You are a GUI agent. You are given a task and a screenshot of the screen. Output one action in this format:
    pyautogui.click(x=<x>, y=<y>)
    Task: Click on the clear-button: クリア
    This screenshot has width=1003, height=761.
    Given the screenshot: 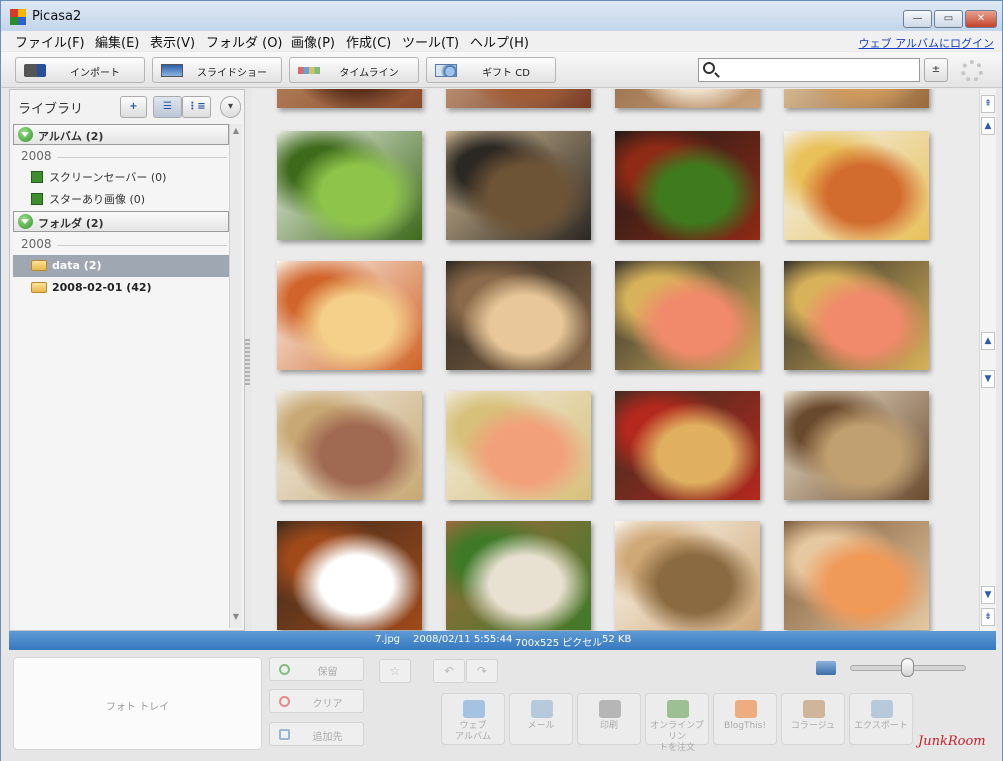 What is the action you would take?
    pyautogui.click(x=316, y=701)
    